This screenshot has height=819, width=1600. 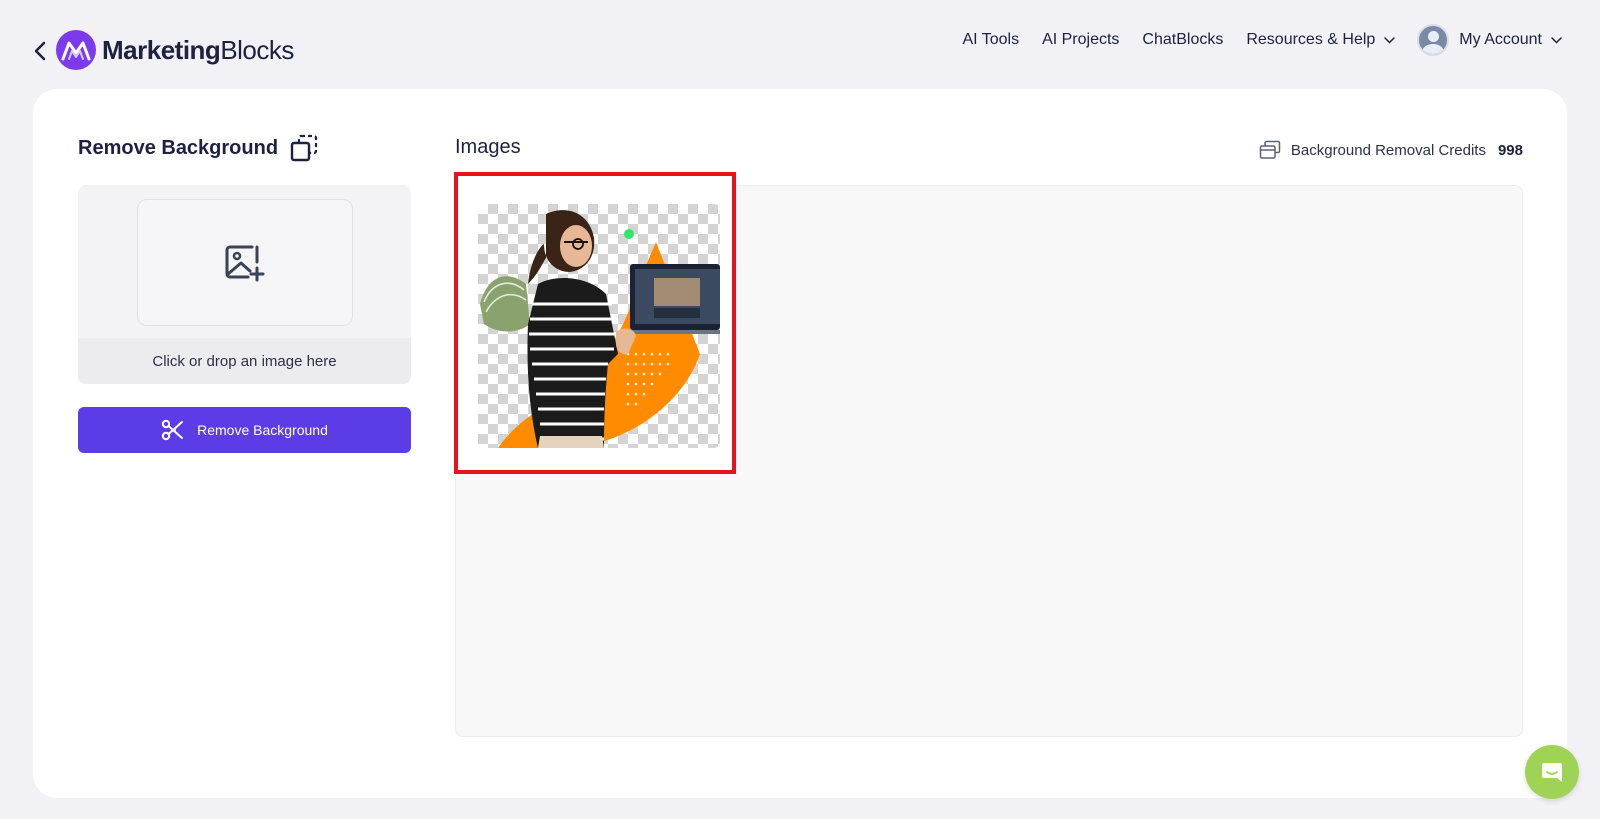 I want to click on brand-logo: MarketingBlocks, so click(x=175, y=50).